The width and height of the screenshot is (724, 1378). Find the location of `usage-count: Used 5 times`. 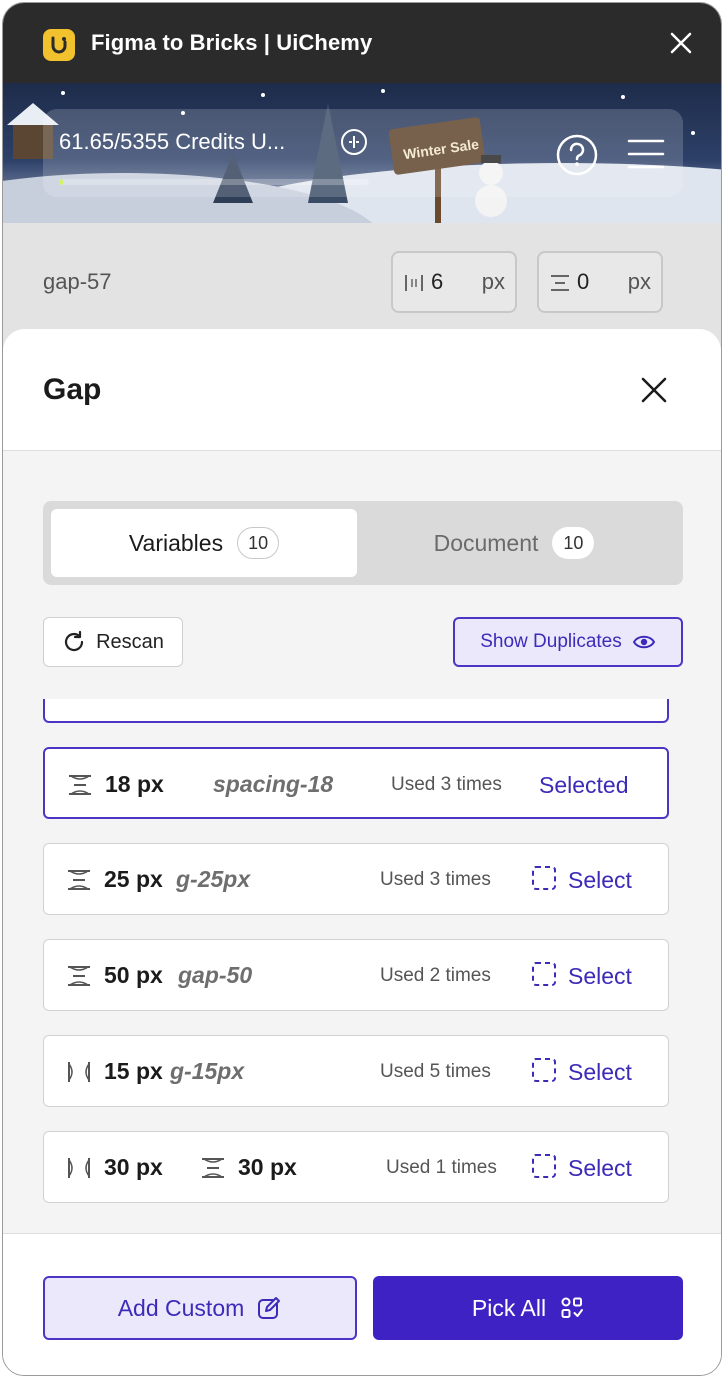

usage-count: Used 5 times is located at coordinates (435, 1071).